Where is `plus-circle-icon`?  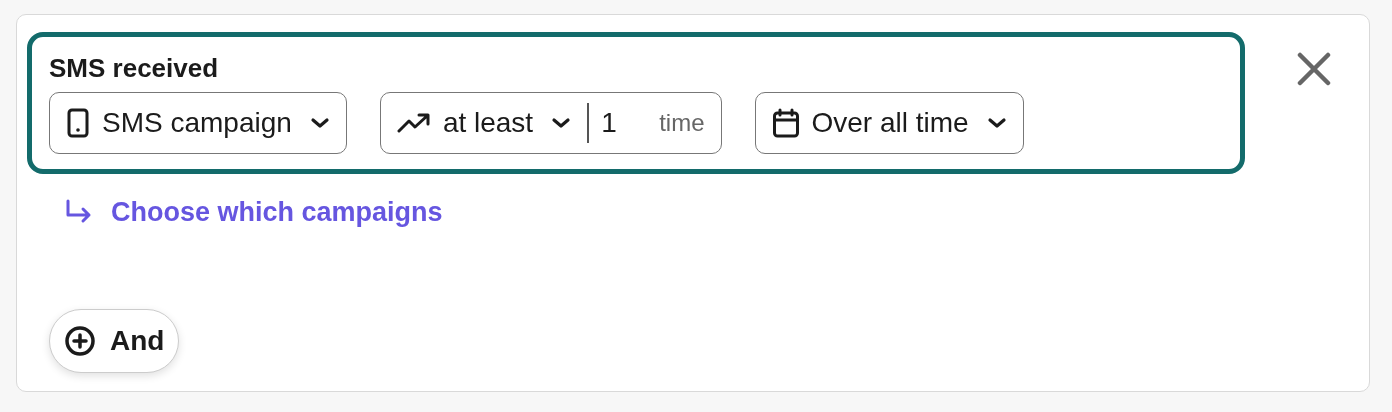 plus-circle-icon is located at coordinates (80, 340).